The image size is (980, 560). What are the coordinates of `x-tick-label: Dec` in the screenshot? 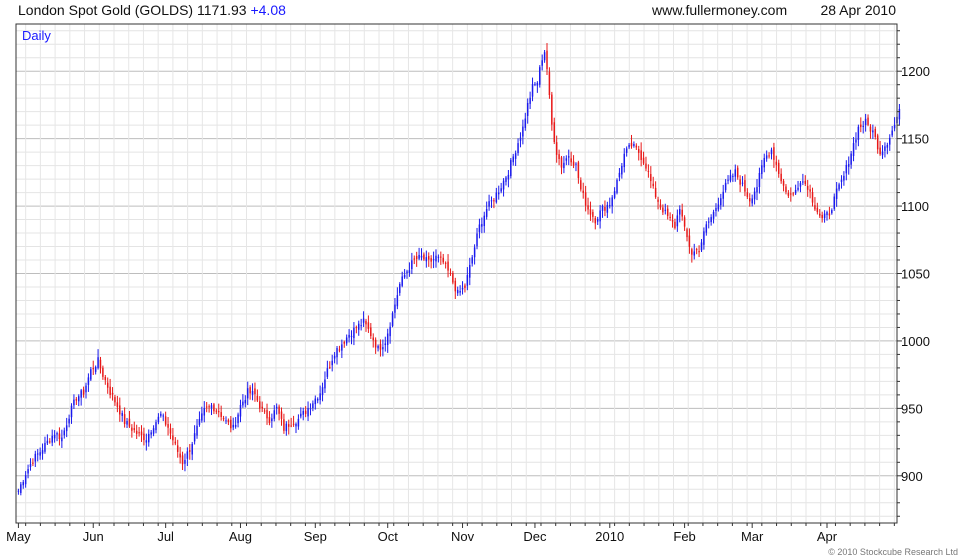 It's located at (535, 536).